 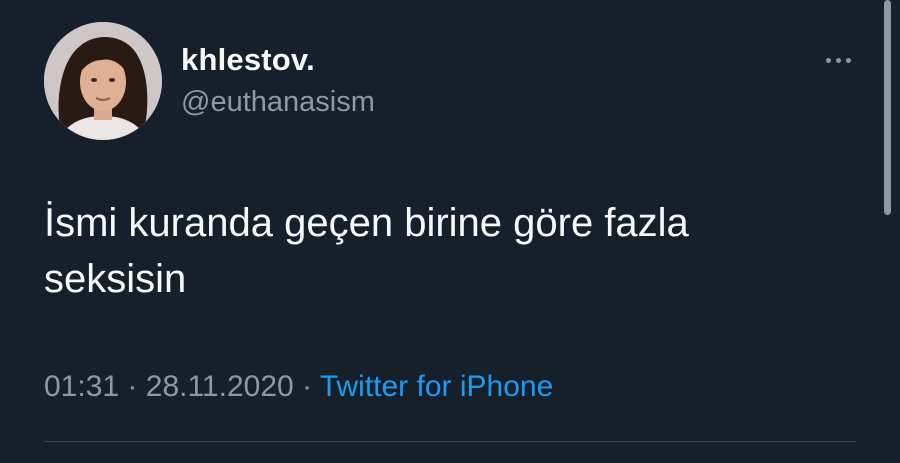 What do you see at coordinates (248, 60) in the screenshot?
I see `display-name: khlestov.` at bounding box center [248, 60].